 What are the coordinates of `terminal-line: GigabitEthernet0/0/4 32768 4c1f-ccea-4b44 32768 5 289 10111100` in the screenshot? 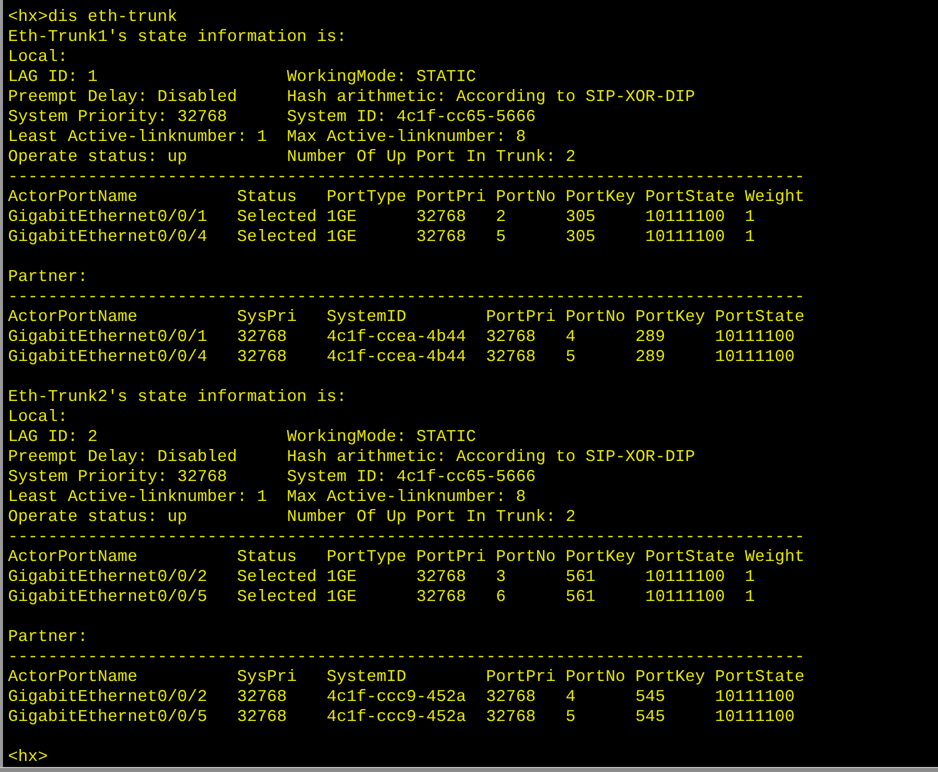 It's located at (402, 357).